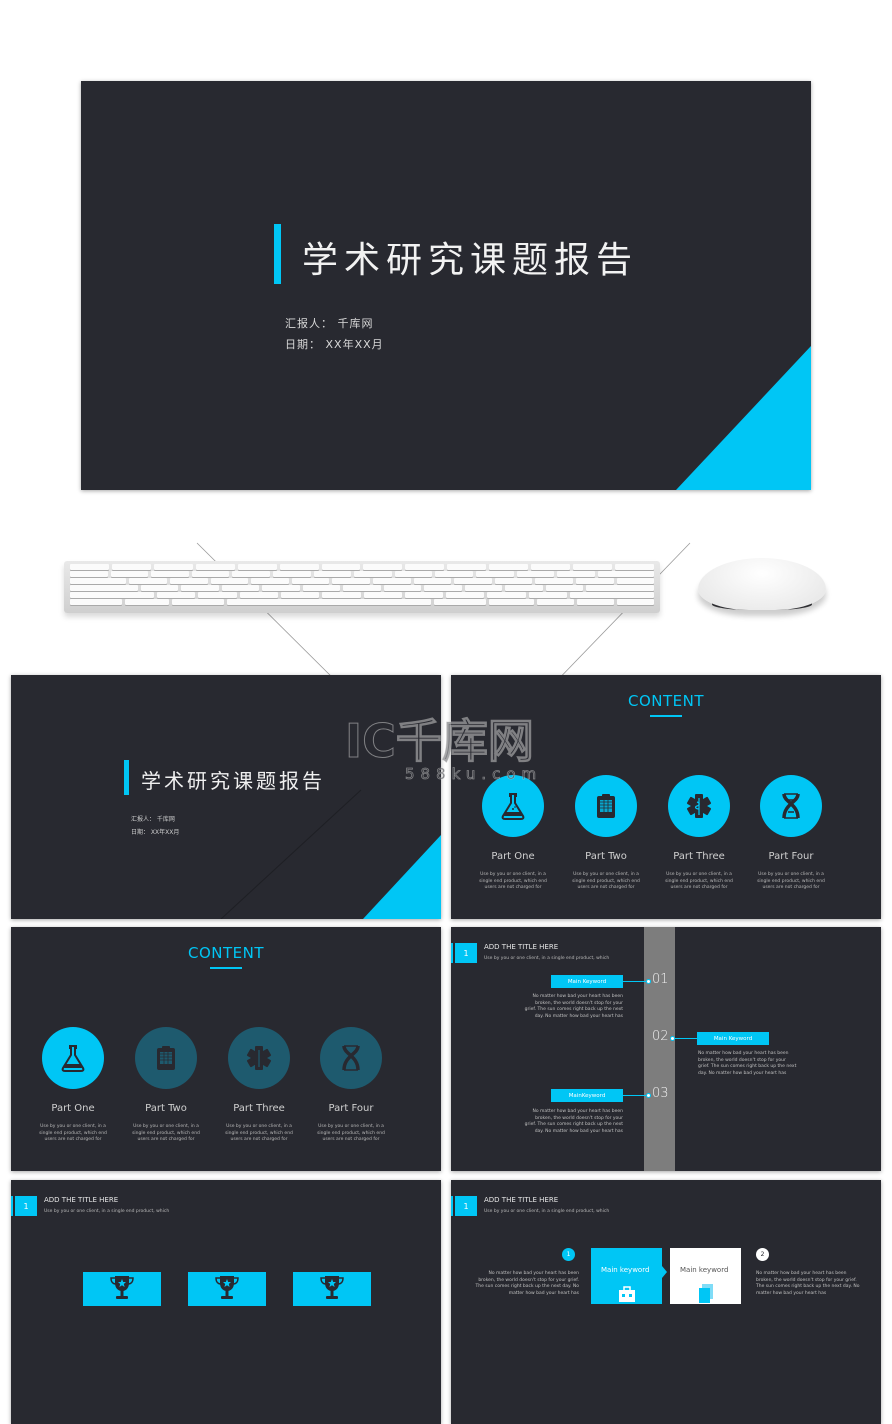  Describe the element at coordinates (362, 587) in the screenshot. I see `keyboard-image` at that location.